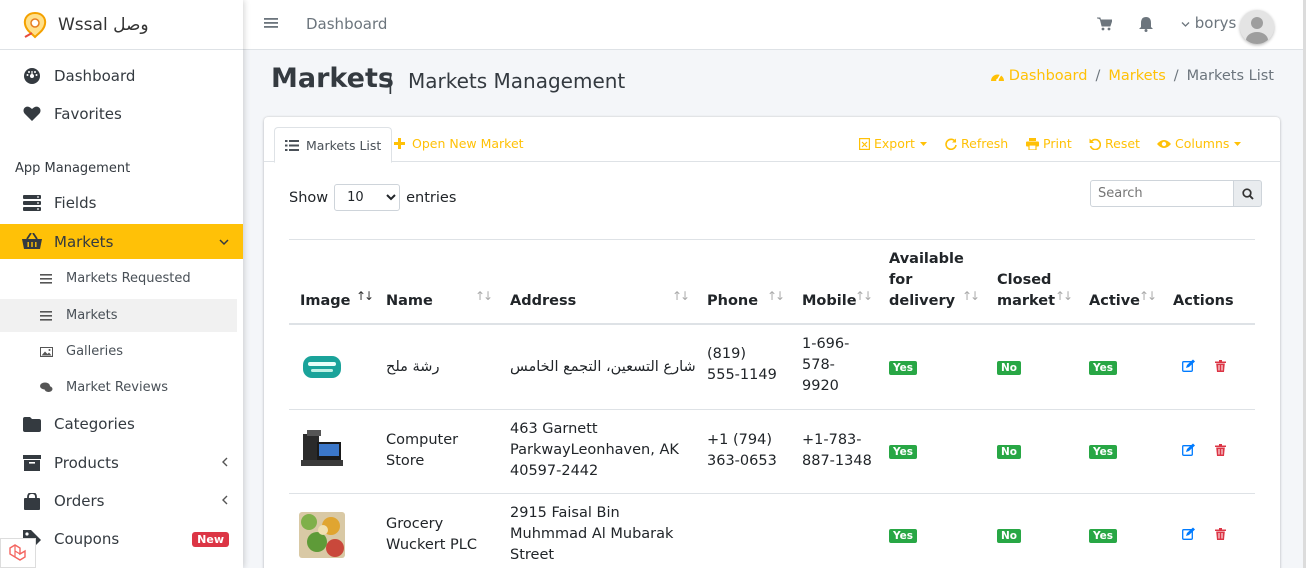 This screenshot has width=1306, height=568. I want to click on columns-button: Columns, so click(1199, 143).